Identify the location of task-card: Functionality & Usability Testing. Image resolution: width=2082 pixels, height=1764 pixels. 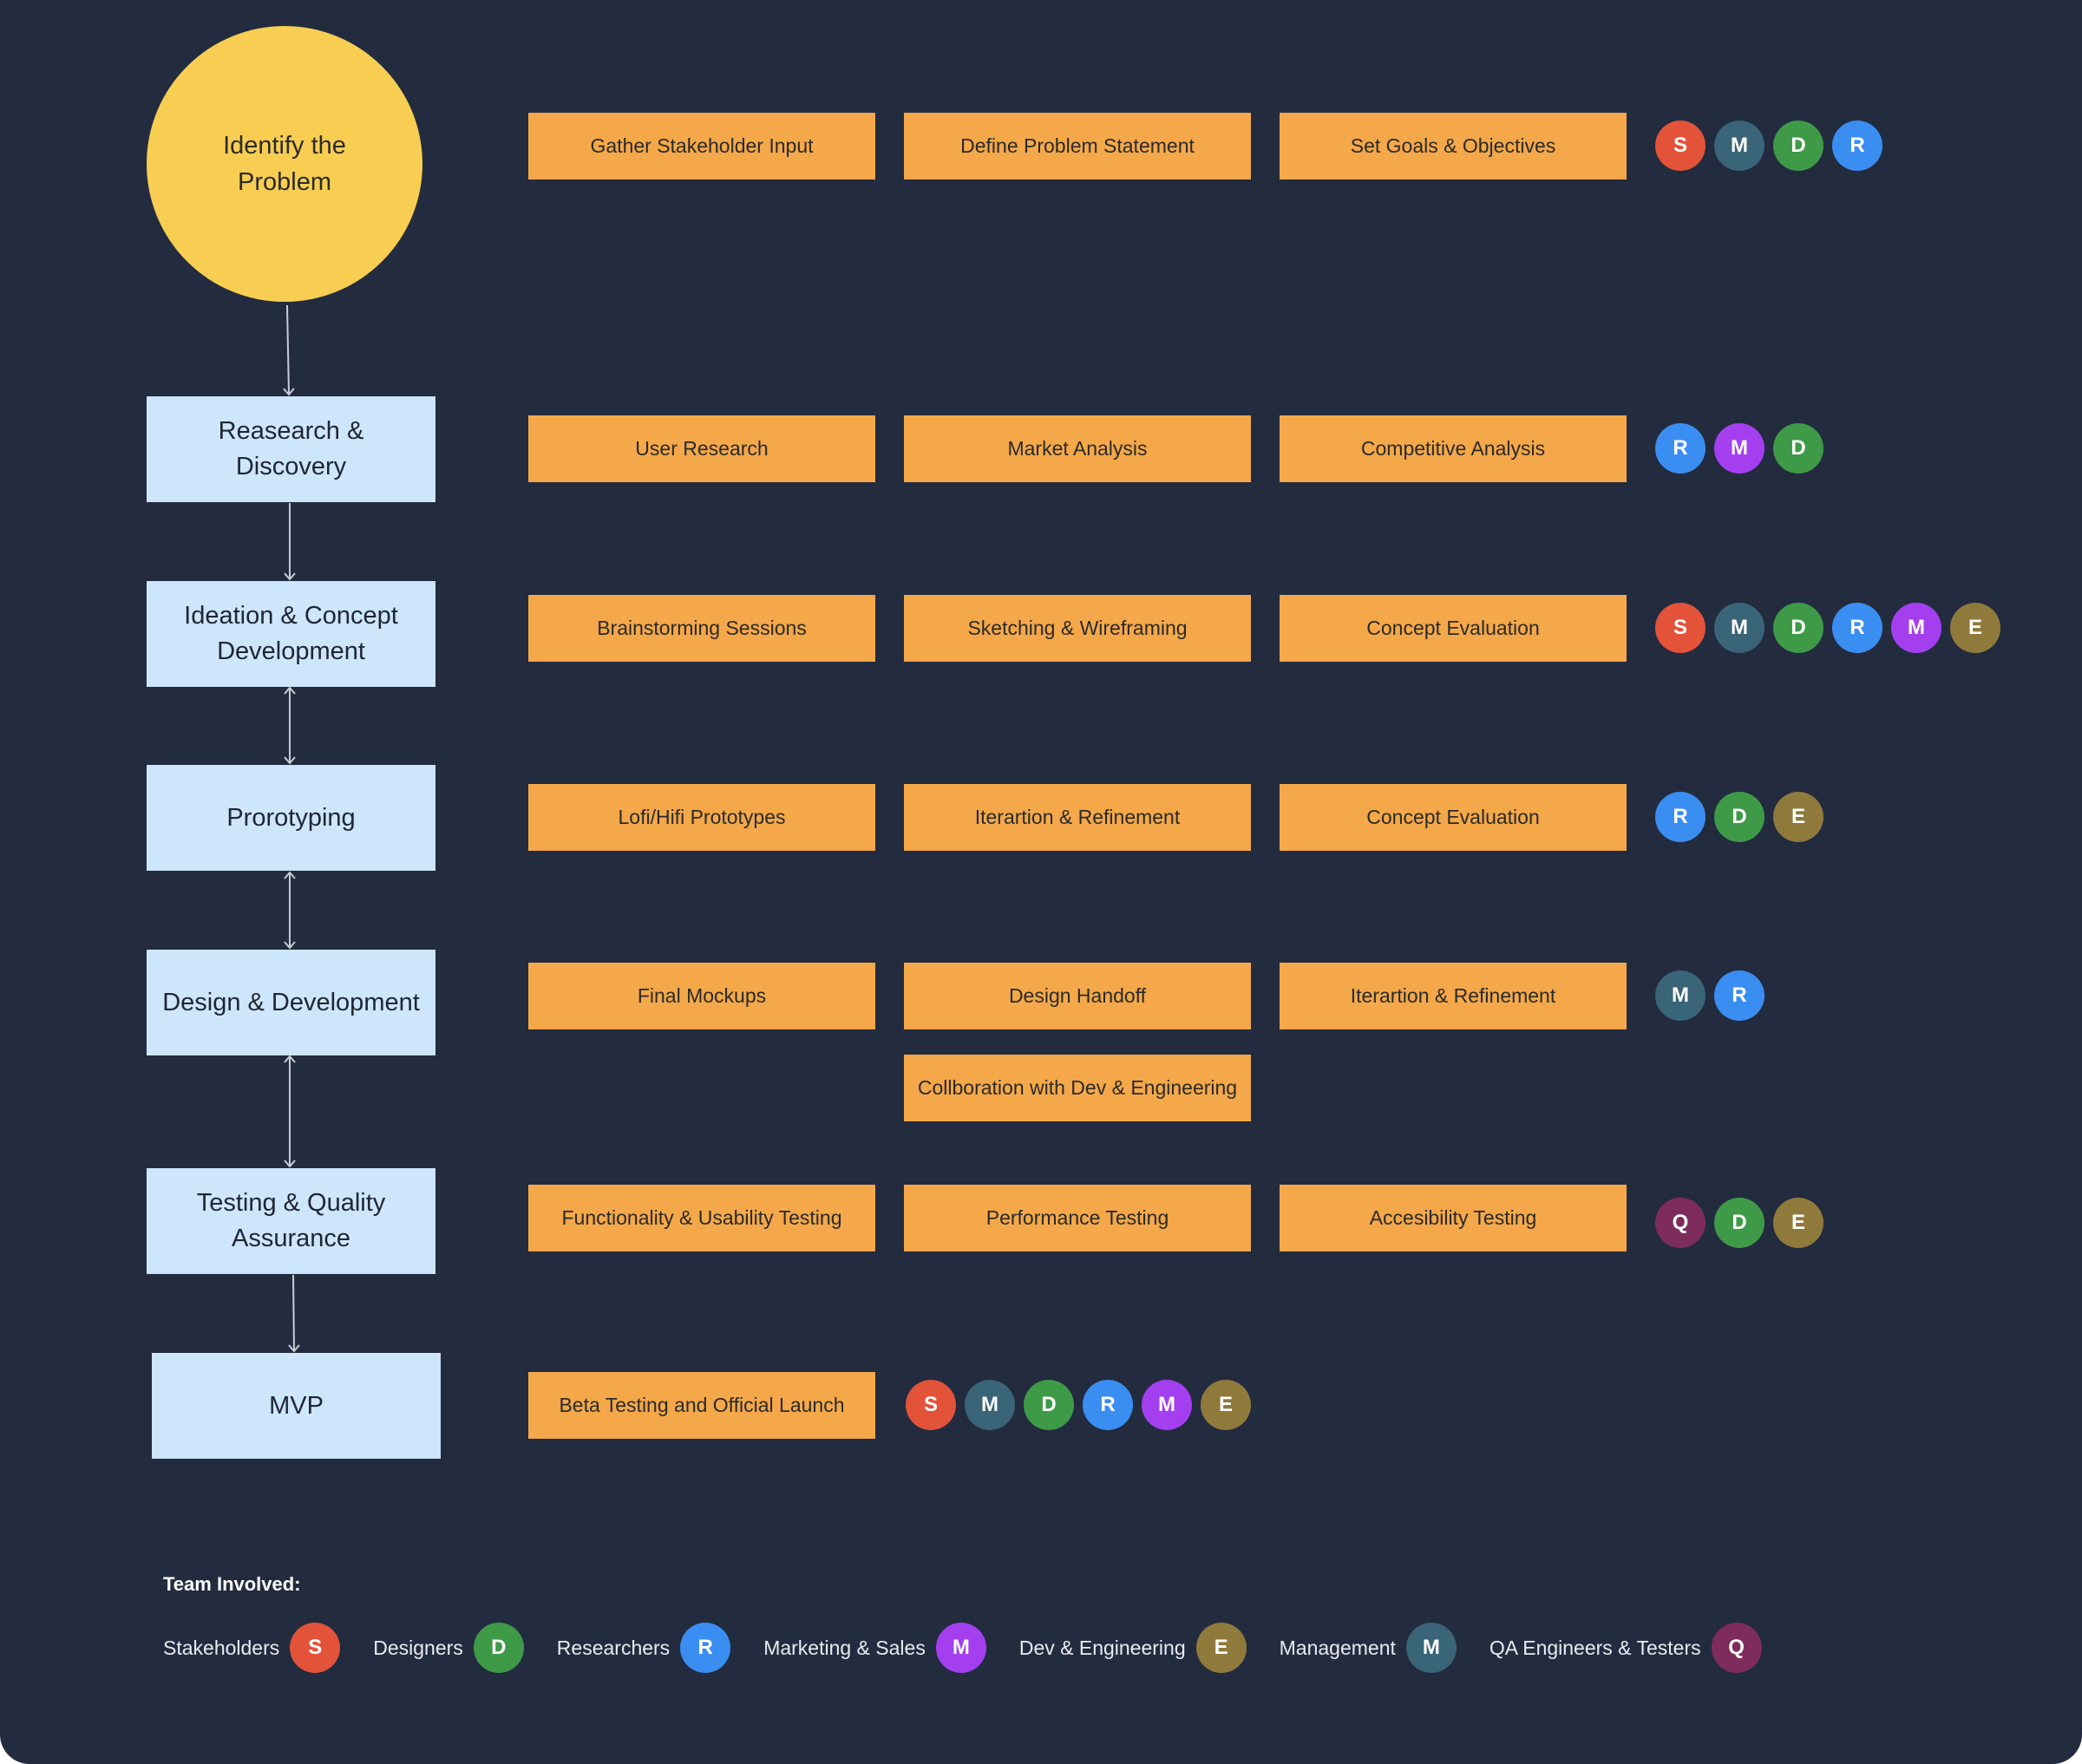
(702, 1218).